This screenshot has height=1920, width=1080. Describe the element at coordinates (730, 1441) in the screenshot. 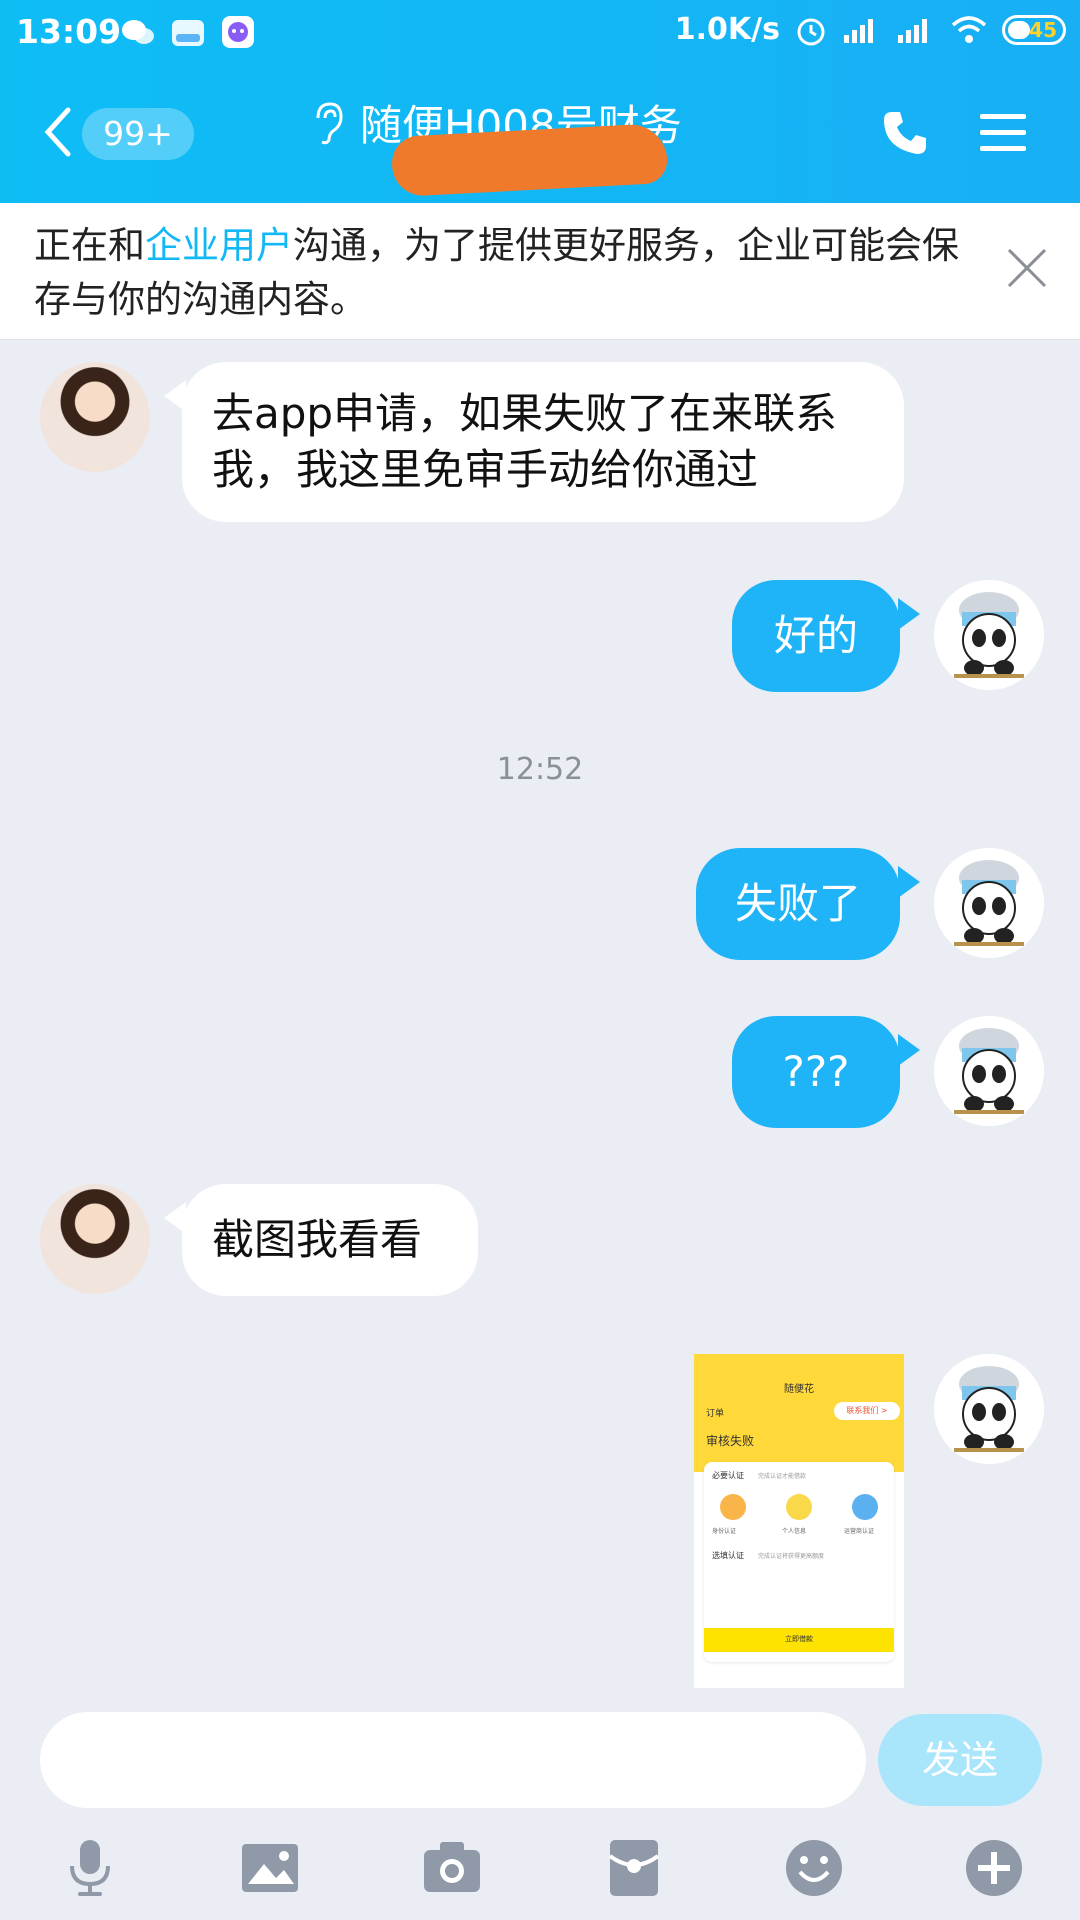

I see `thumb-status-title: 审核失败` at that location.